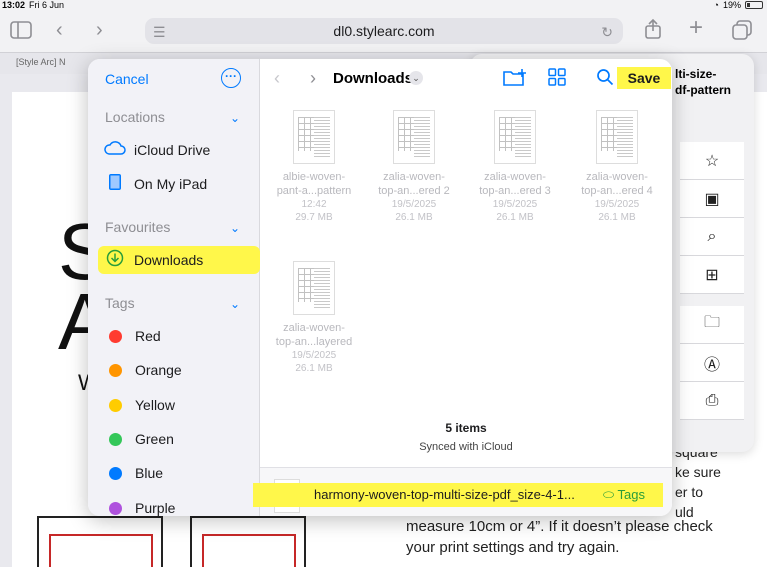  I want to click on sidebar-item-downloads: Downloads, so click(179, 260).